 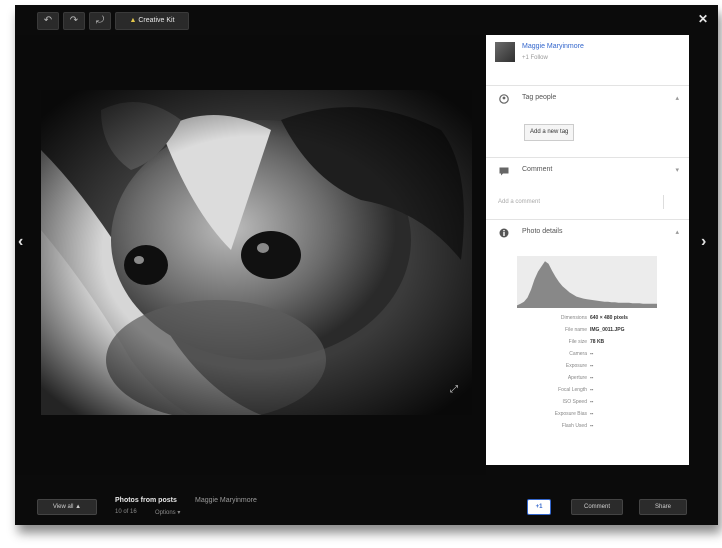 I want to click on detail-key: Exposure Bias, so click(x=570, y=414).